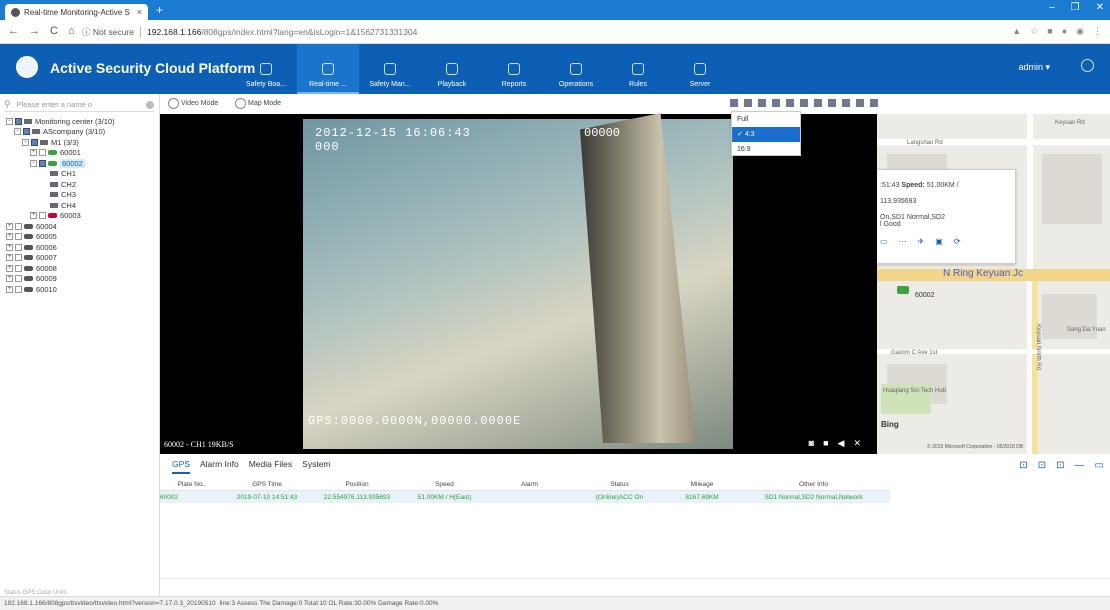  Describe the element at coordinates (150, 104) in the screenshot. I see `info-icon` at that location.